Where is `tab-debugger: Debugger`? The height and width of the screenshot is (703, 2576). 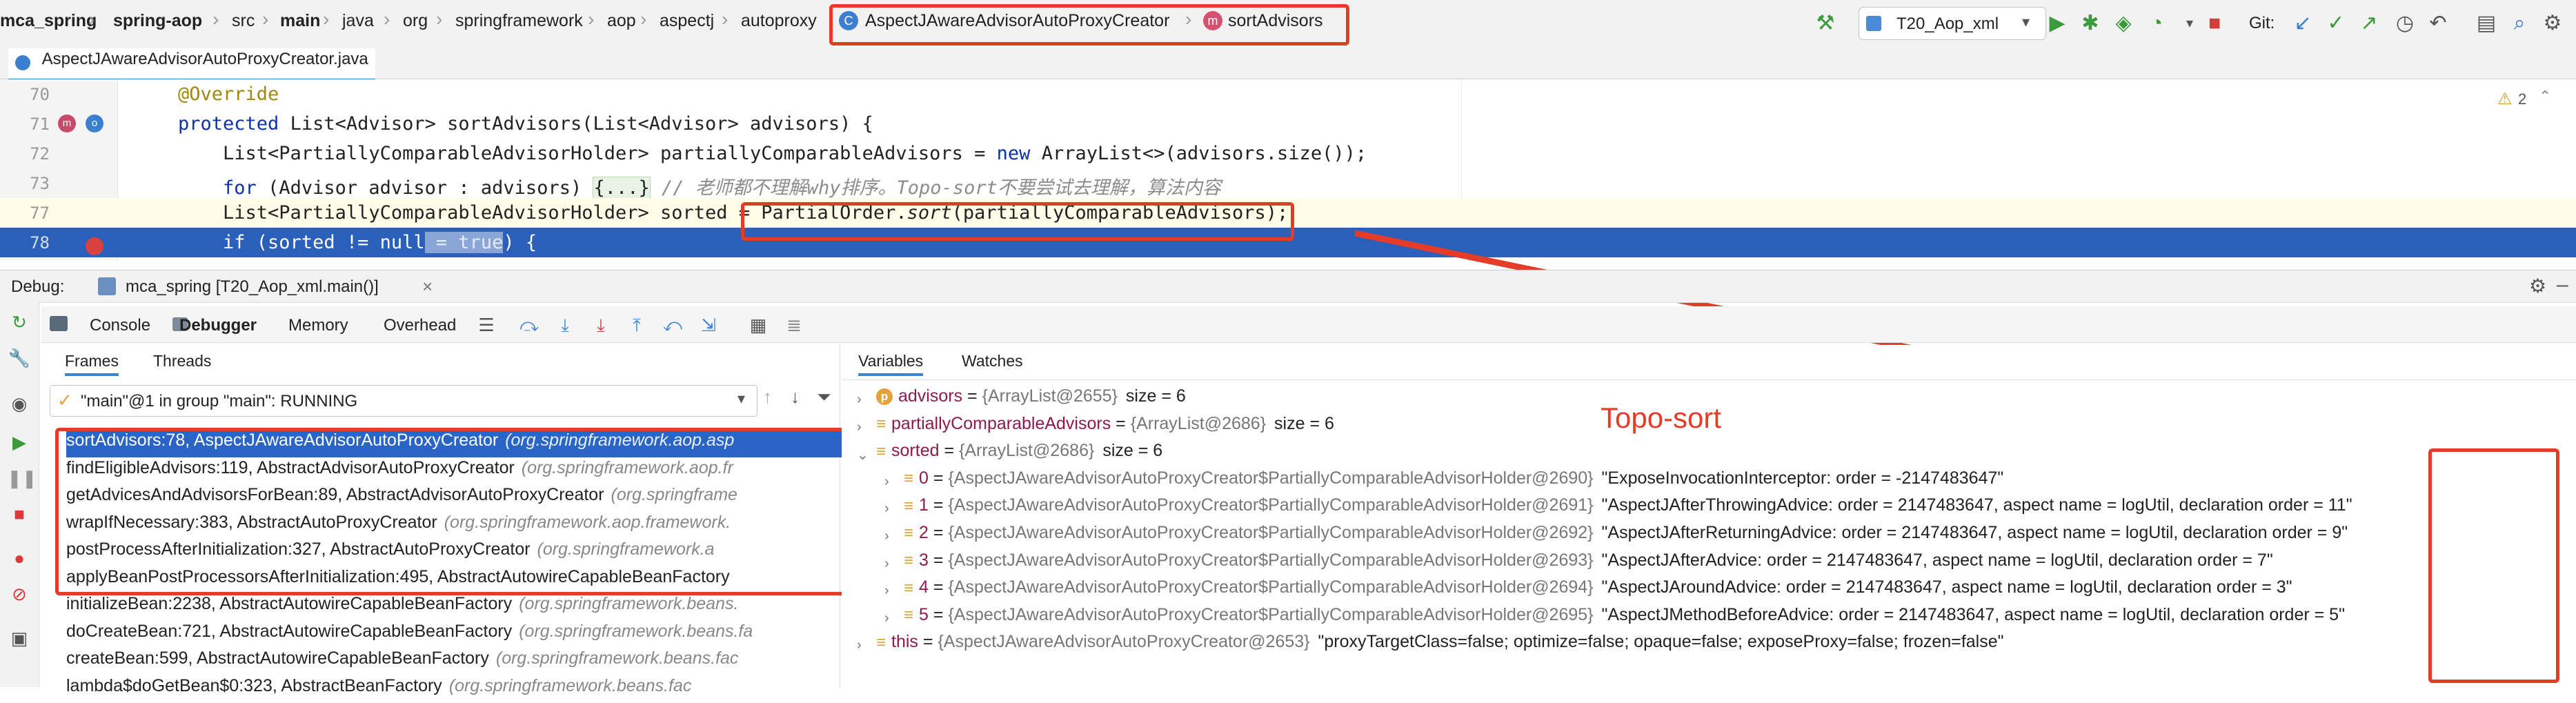
tab-debugger: Debugger is located at coordinates (218, 325).